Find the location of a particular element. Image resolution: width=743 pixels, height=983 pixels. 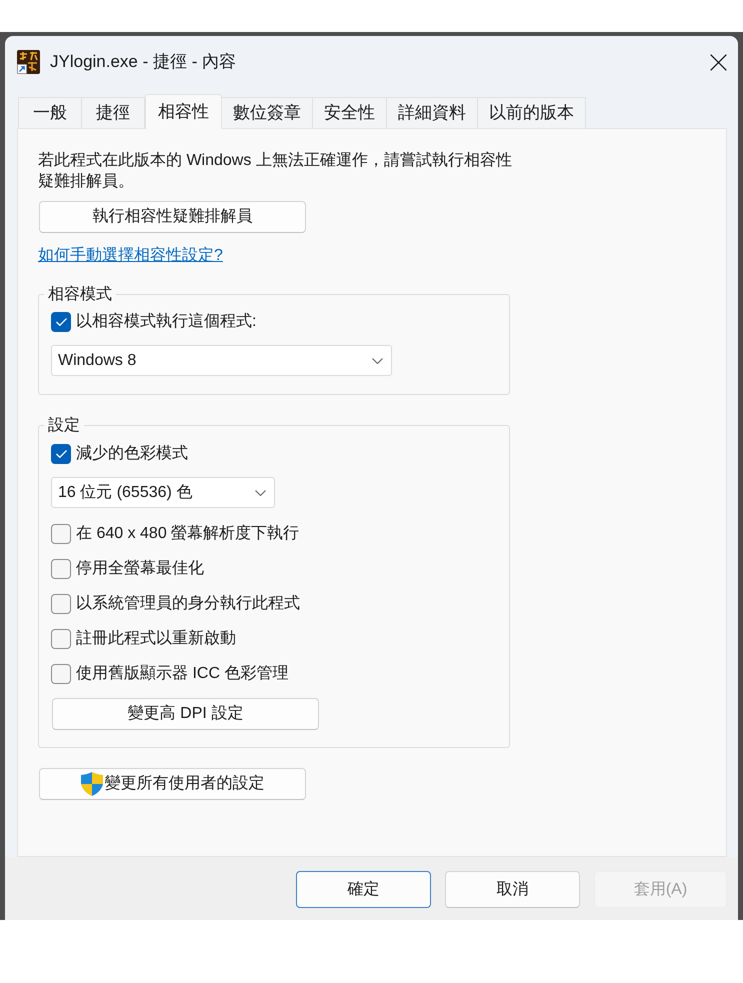

dropdown: 16 位元 (65536) 色 is located at coordinates (163, 492).